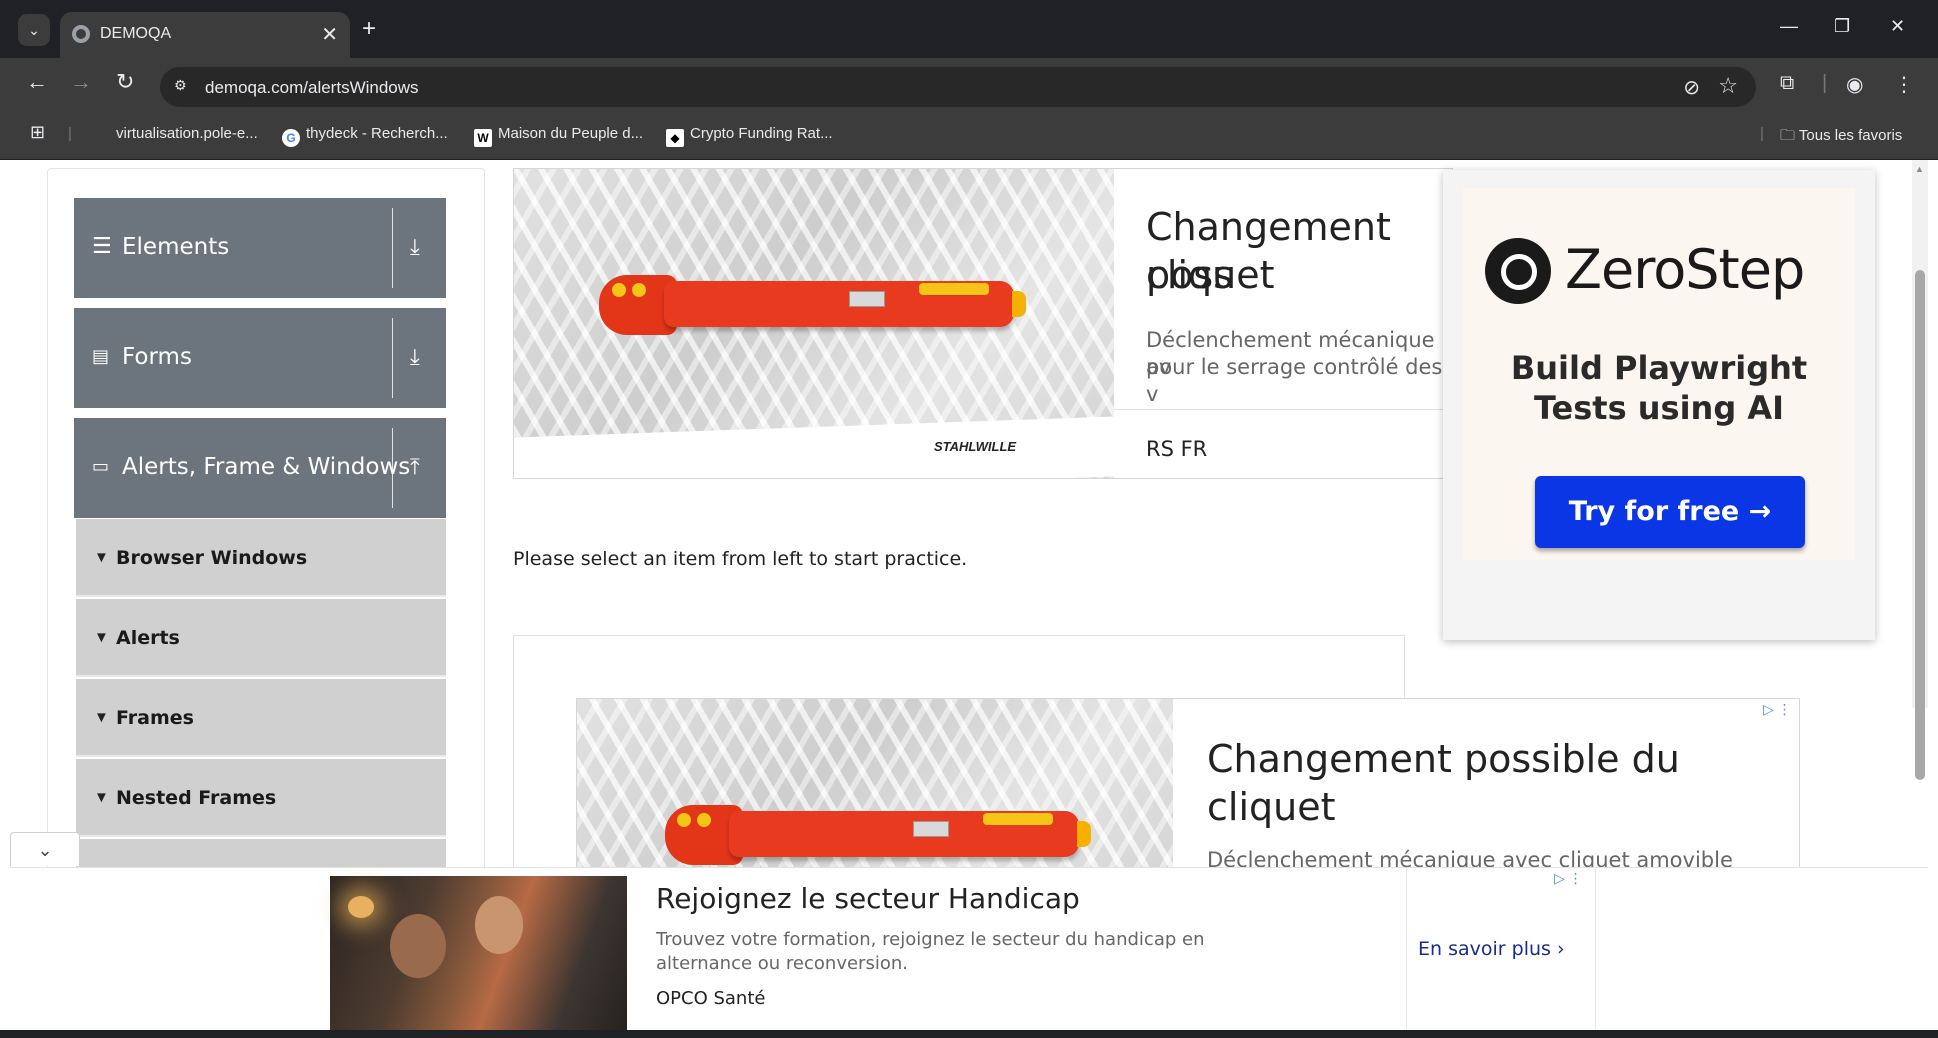 Image resolution: width=1938 pixels, height=1038 pixels. What do you see at coordinates (260, 248) in the screenshot?
I see `sidebar-group-elements: ☰ Elements ⤓` at bounding box center [260, 248].